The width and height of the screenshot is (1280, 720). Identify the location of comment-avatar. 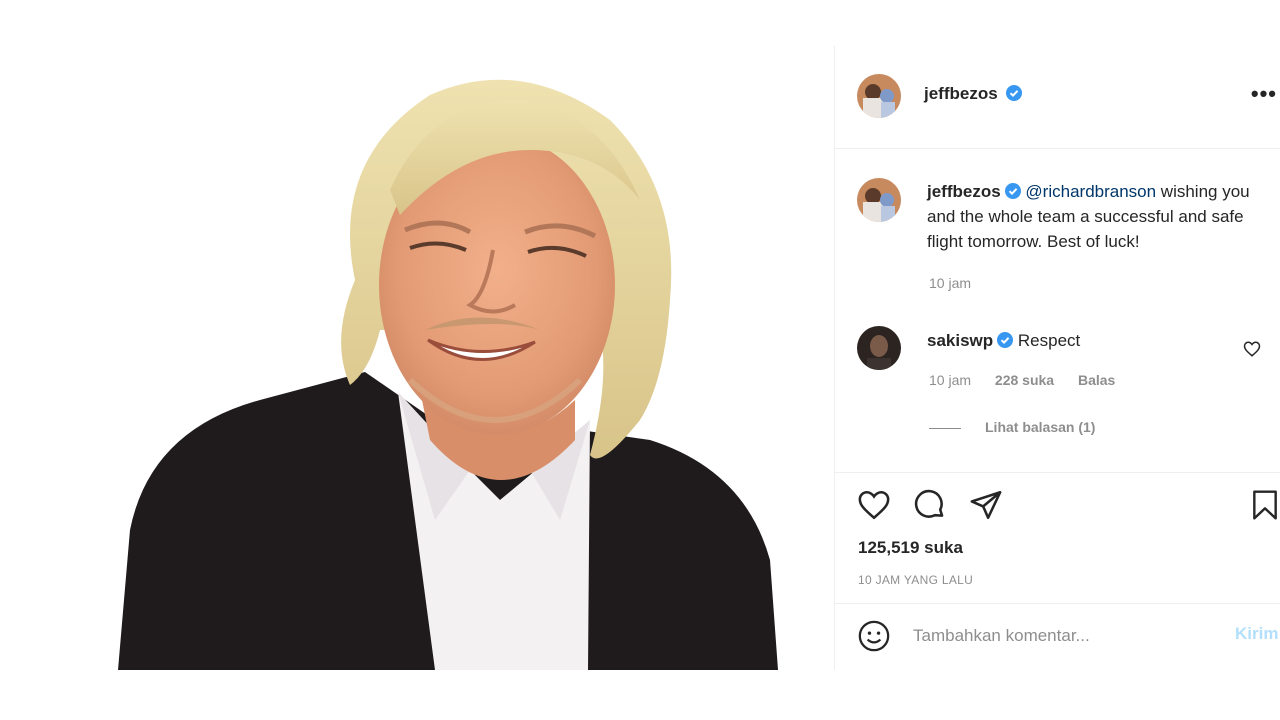
(879, 348).